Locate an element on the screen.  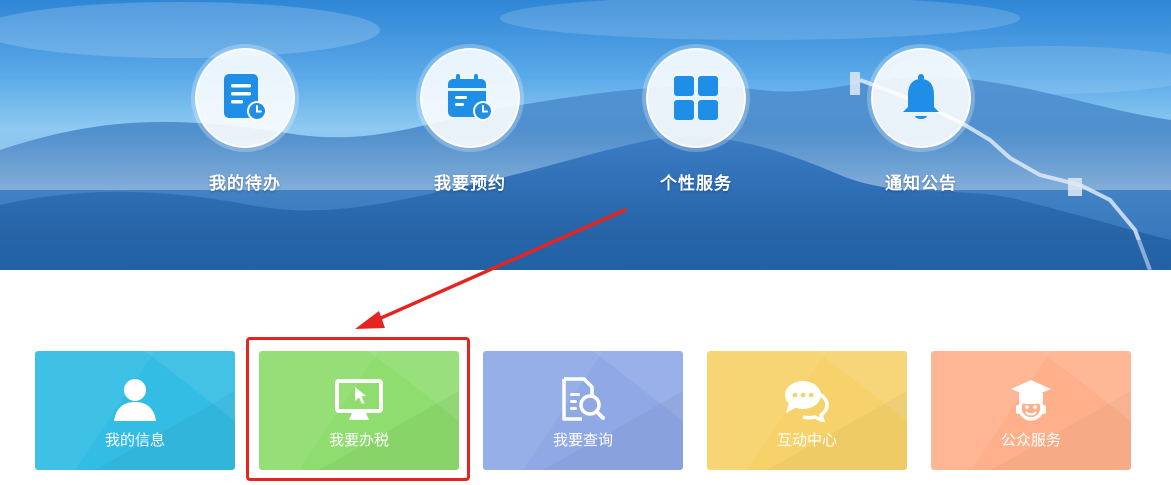
calendar-icon is located at coordinates (470, 97).